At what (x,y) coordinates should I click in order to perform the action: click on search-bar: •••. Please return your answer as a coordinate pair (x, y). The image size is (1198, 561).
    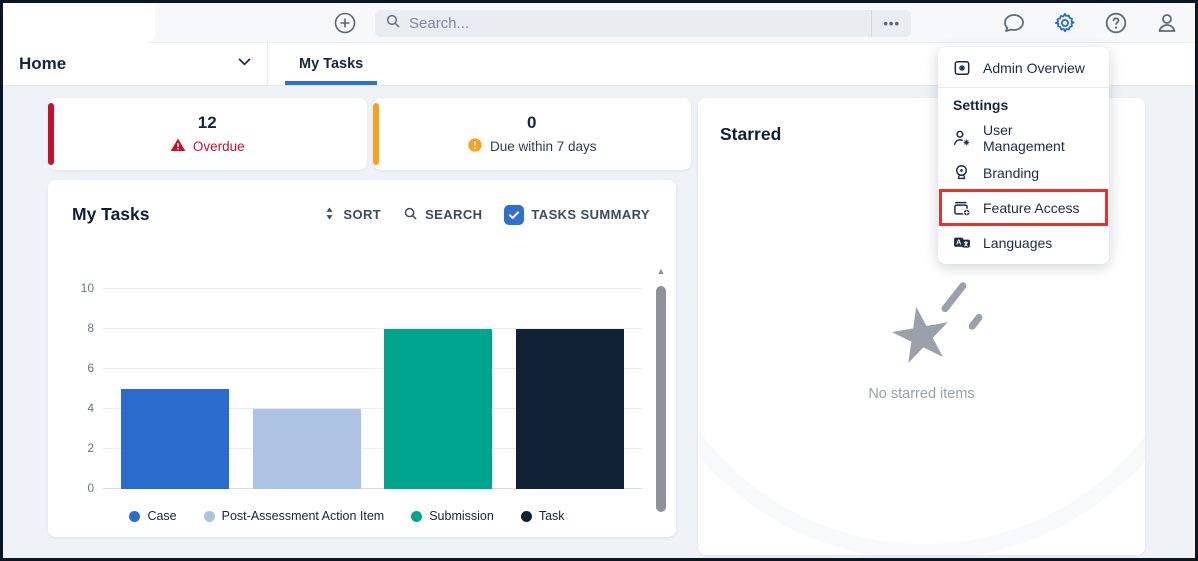
    Looking at the image, I should click on (643, 23).